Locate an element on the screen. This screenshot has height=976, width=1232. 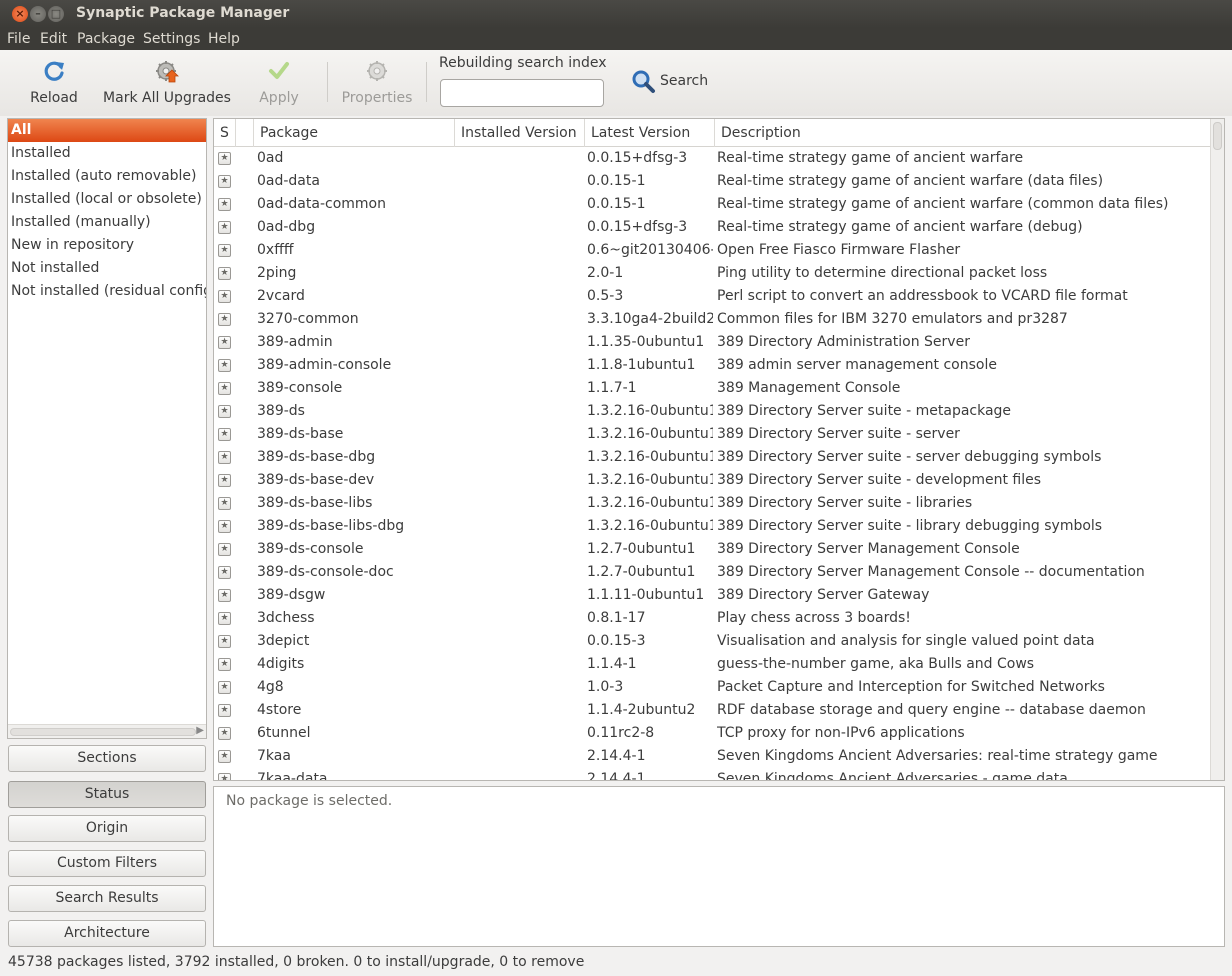
search-input is located at coordinates (522, 93).